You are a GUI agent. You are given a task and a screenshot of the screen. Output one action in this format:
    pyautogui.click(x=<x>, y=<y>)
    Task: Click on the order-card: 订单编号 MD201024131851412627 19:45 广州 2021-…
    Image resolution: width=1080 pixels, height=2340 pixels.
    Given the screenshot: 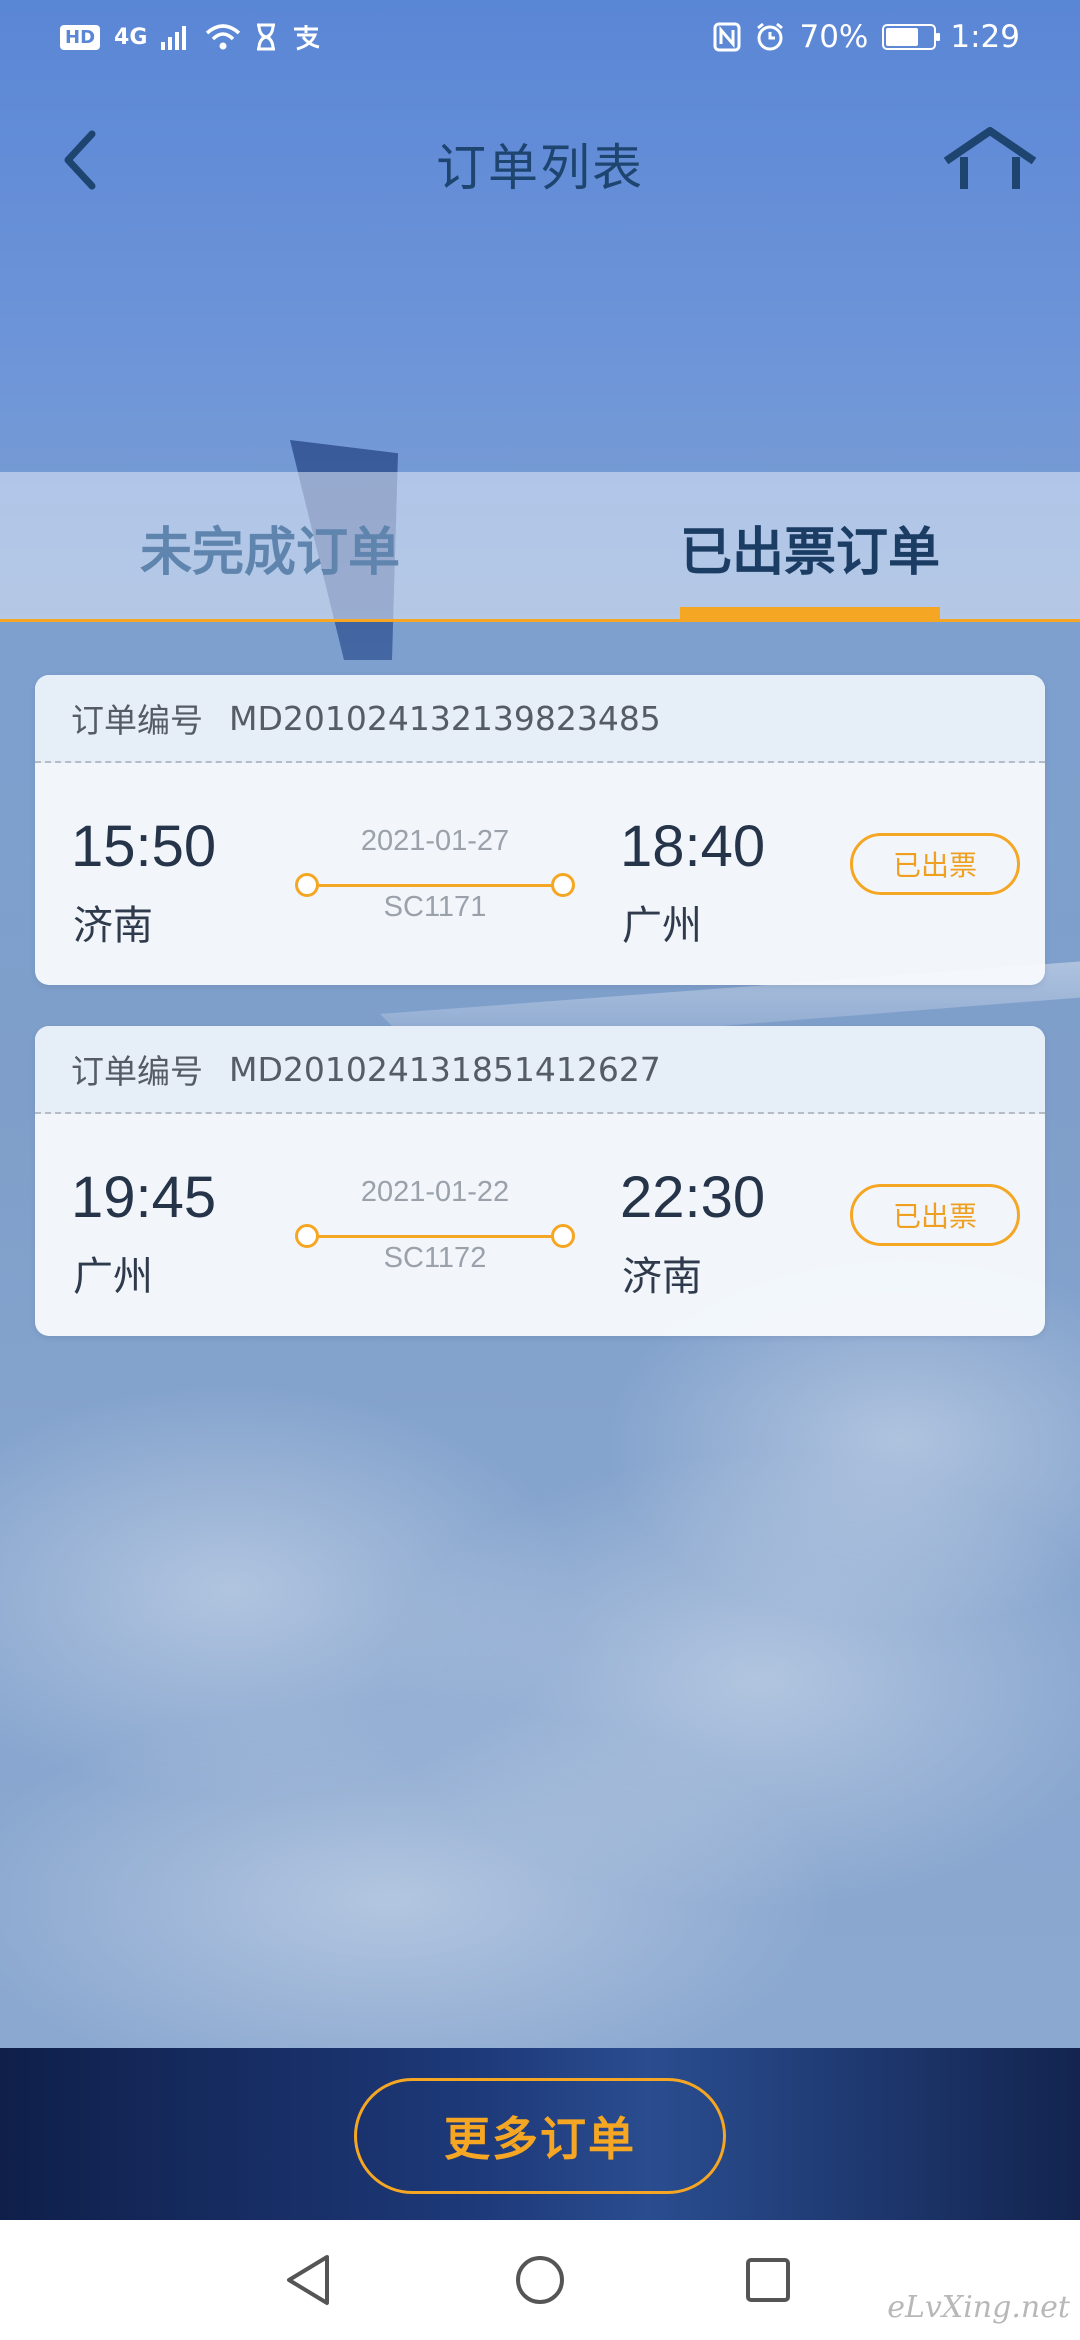 What is the action you would take?
    pyautogui.click(x=540, y=1181)
    